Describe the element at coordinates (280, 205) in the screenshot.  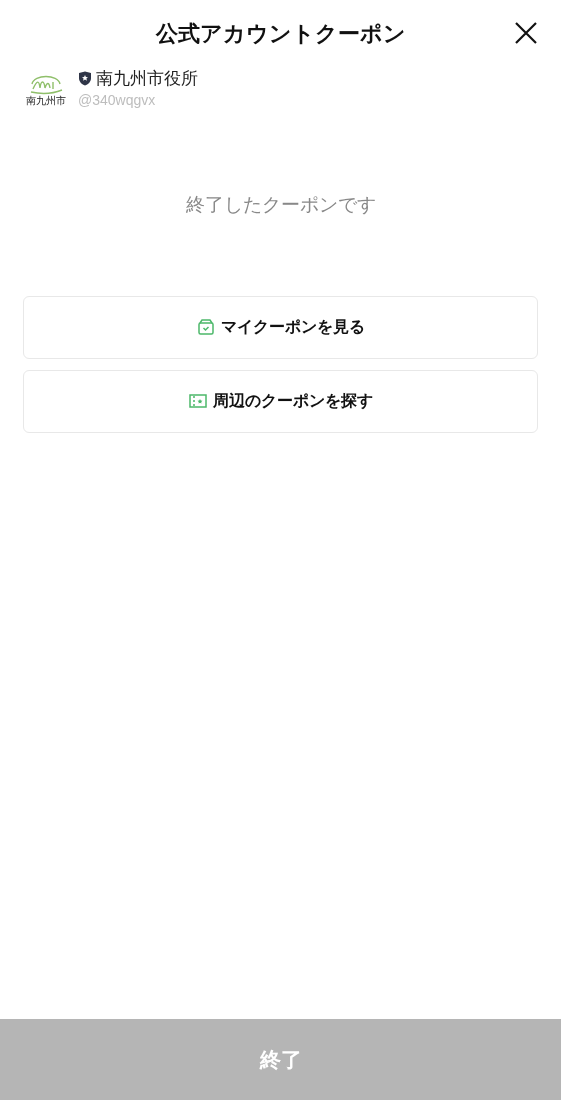
I see `status-message: 終了したクーポンです` at that location.